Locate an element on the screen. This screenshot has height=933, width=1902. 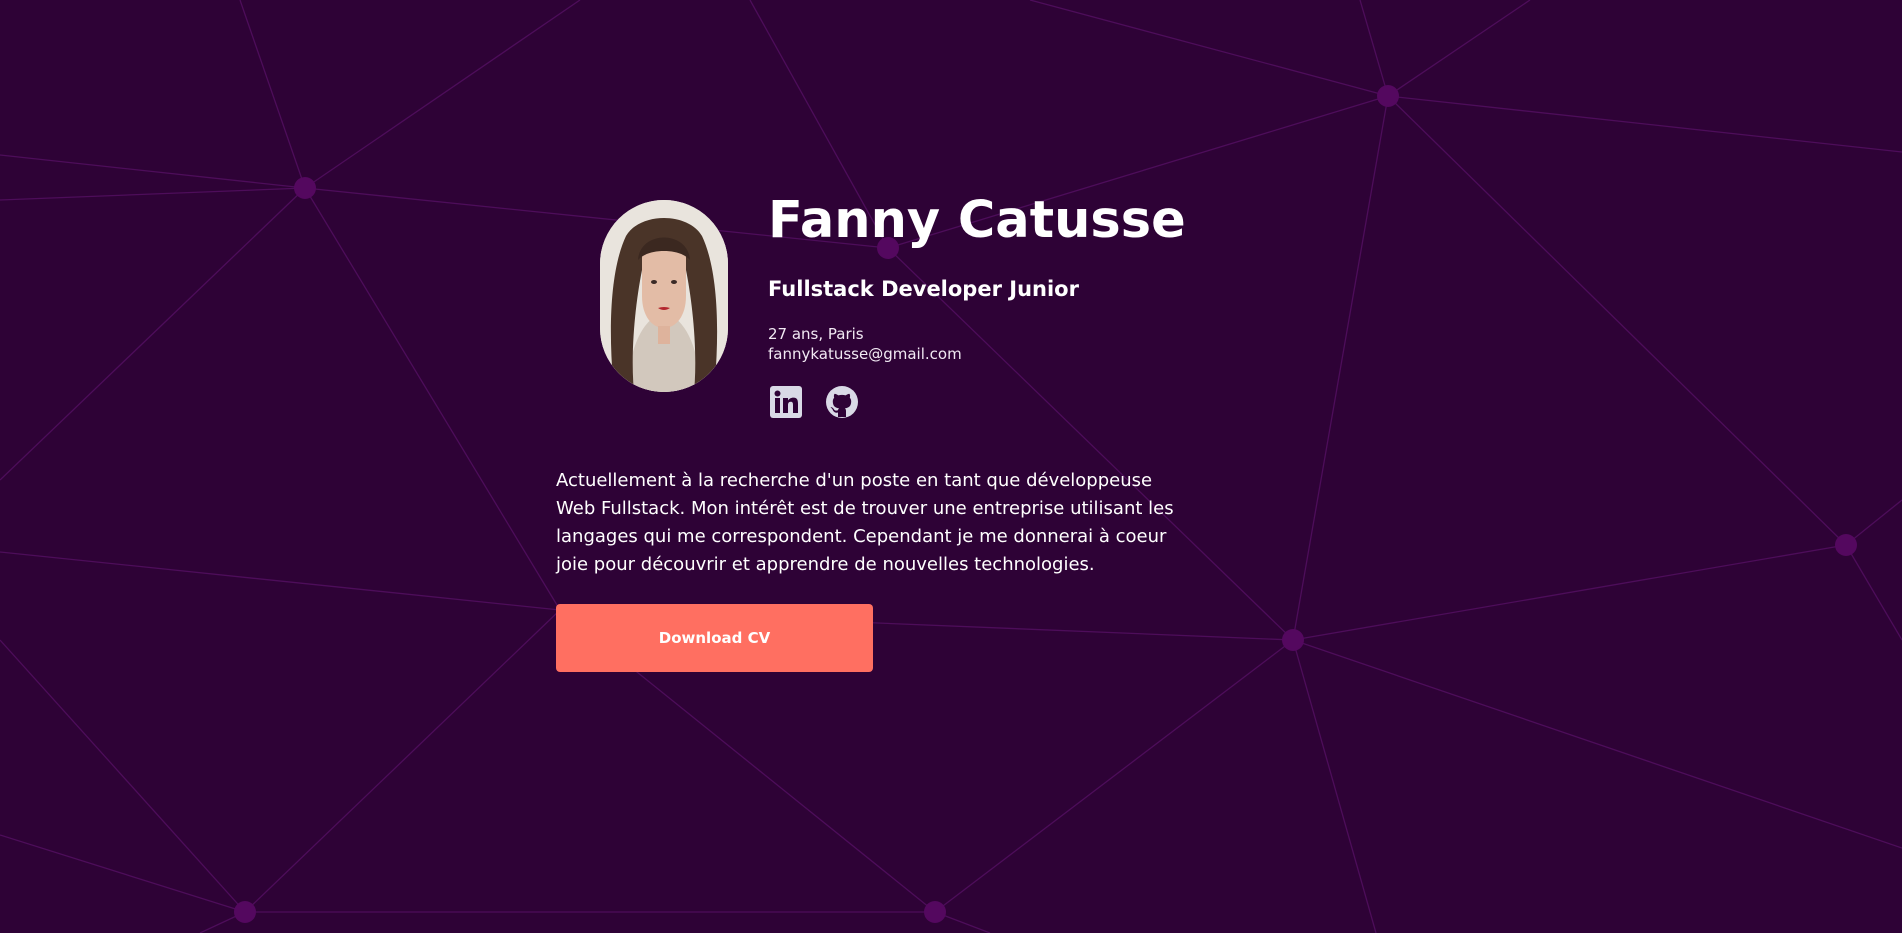
social-links is located at coordinates (814, 402).